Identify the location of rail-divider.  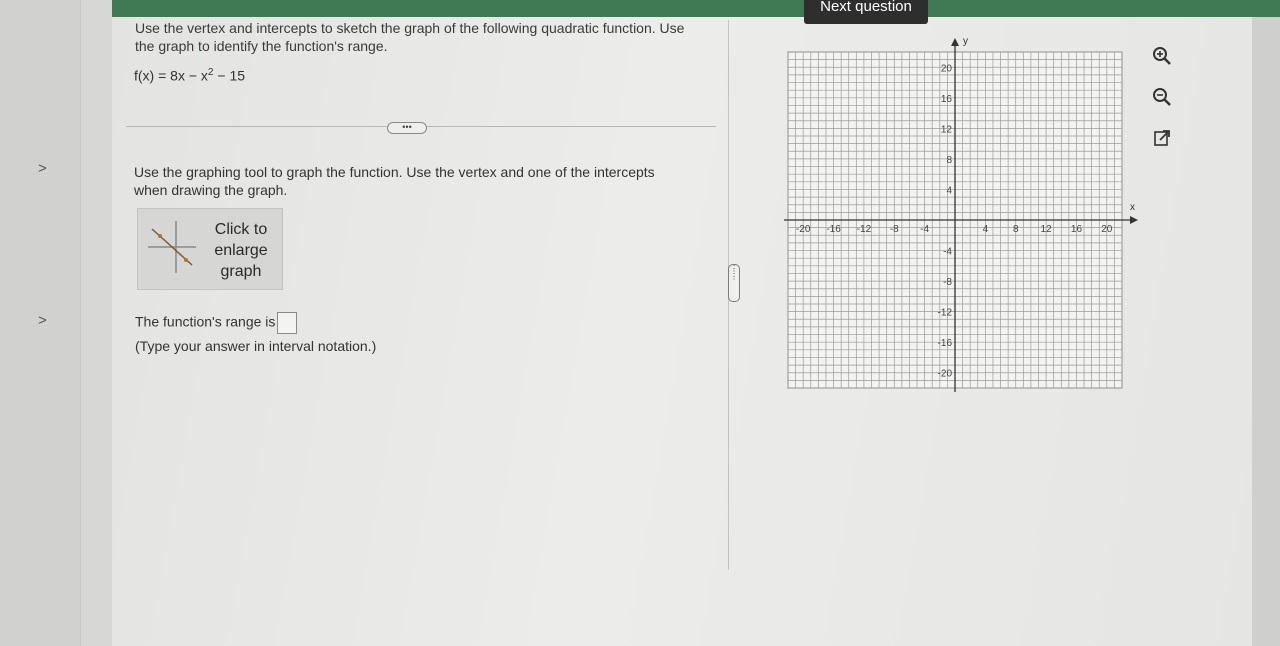
(97, 323).